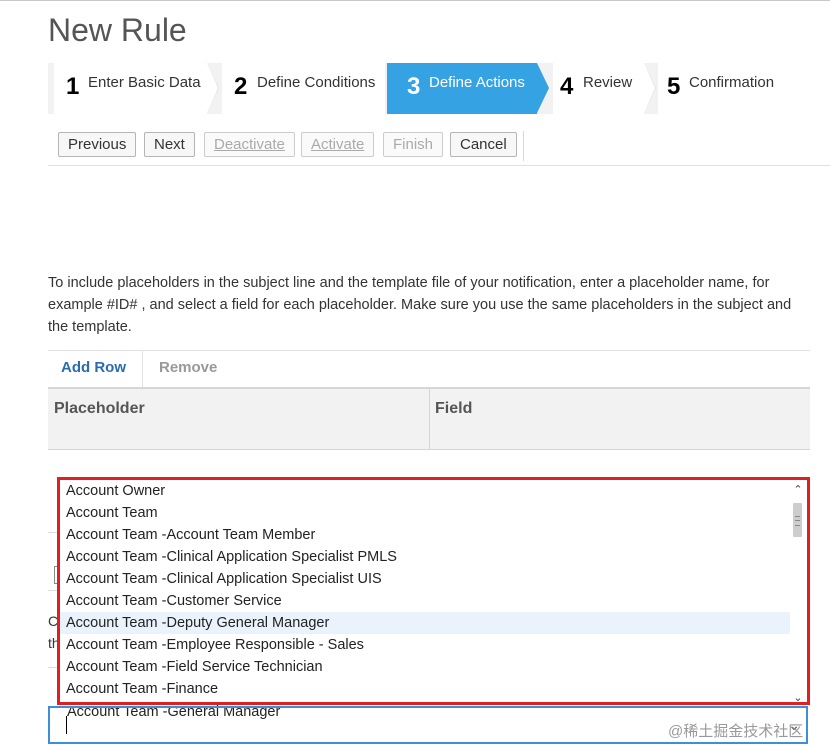 This screenshot has height=747, width=830. Describe the element at coordinates (338, 144) in the screenshot. I see `activate-button: Activate` at that location.